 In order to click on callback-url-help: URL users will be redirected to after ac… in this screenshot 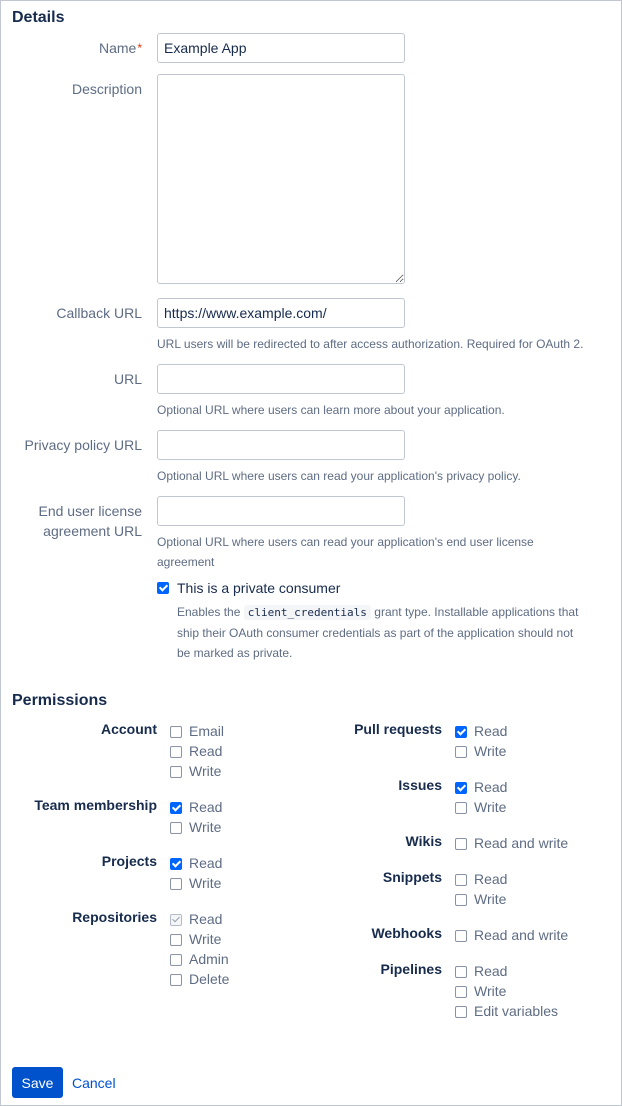, I will do `click(370, 344)`.